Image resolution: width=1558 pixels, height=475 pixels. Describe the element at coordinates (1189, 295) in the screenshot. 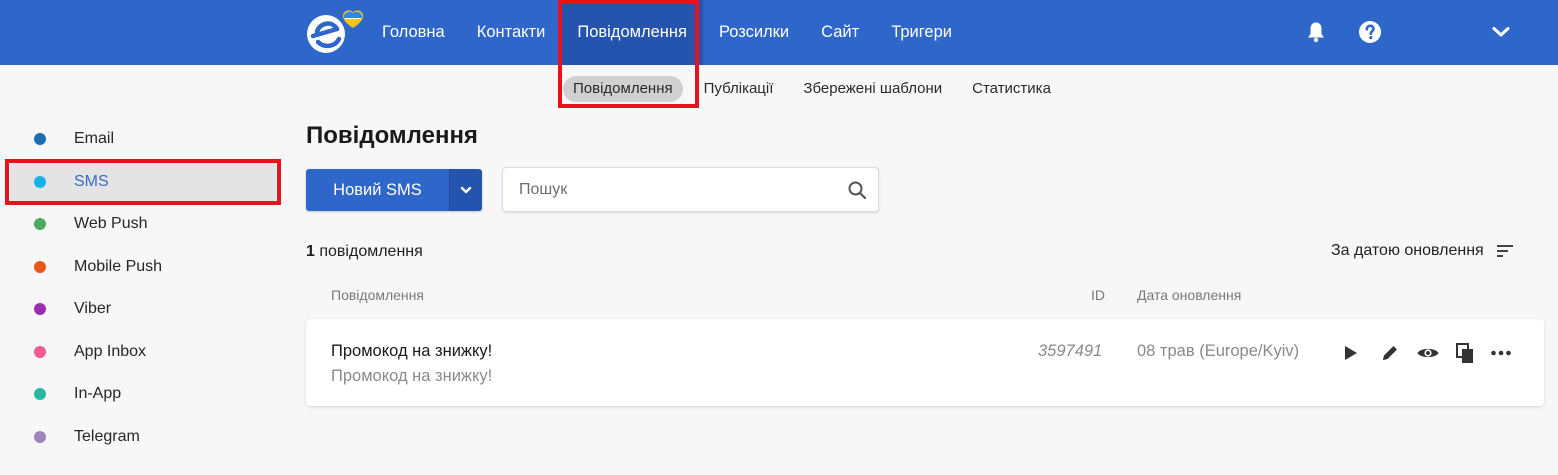

I see `column-header-date: Дата оновлення` at that location.